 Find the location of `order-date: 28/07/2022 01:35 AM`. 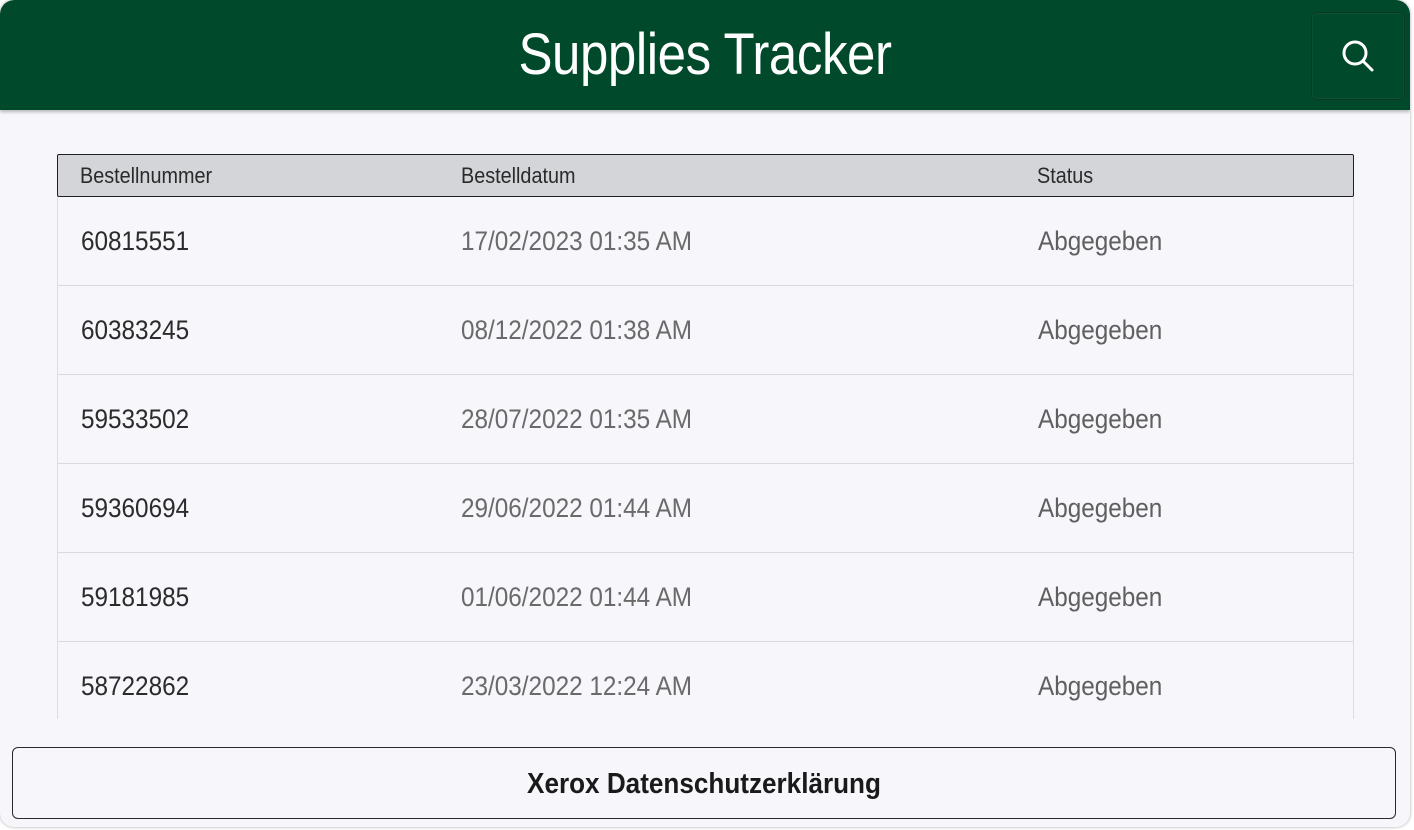

order-date: 28/07/2022 01:35 AM is located at coordinates (577, 419).